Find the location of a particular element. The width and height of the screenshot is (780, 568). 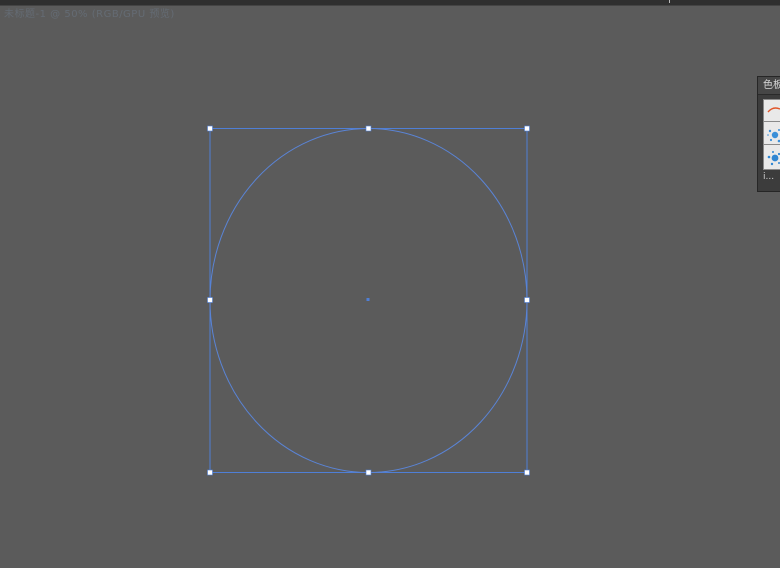

handle-top-left is located at coordinates (210, 128).